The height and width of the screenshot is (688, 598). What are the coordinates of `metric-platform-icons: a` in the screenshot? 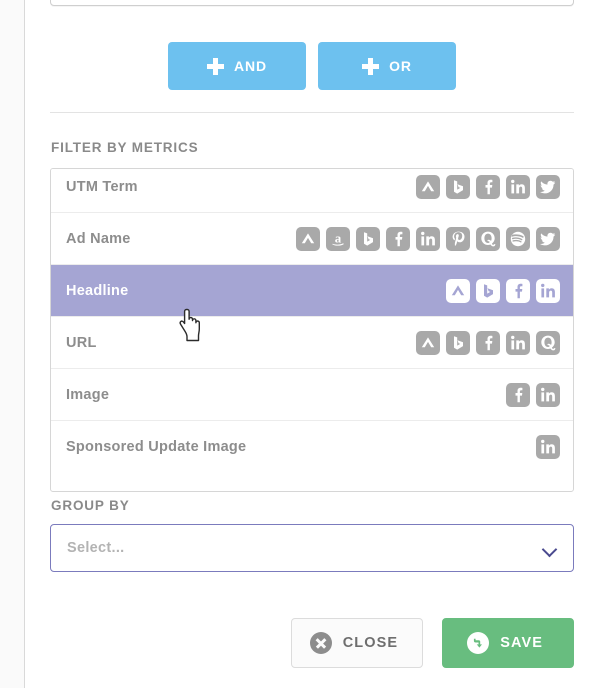 It's located at (428, 238).